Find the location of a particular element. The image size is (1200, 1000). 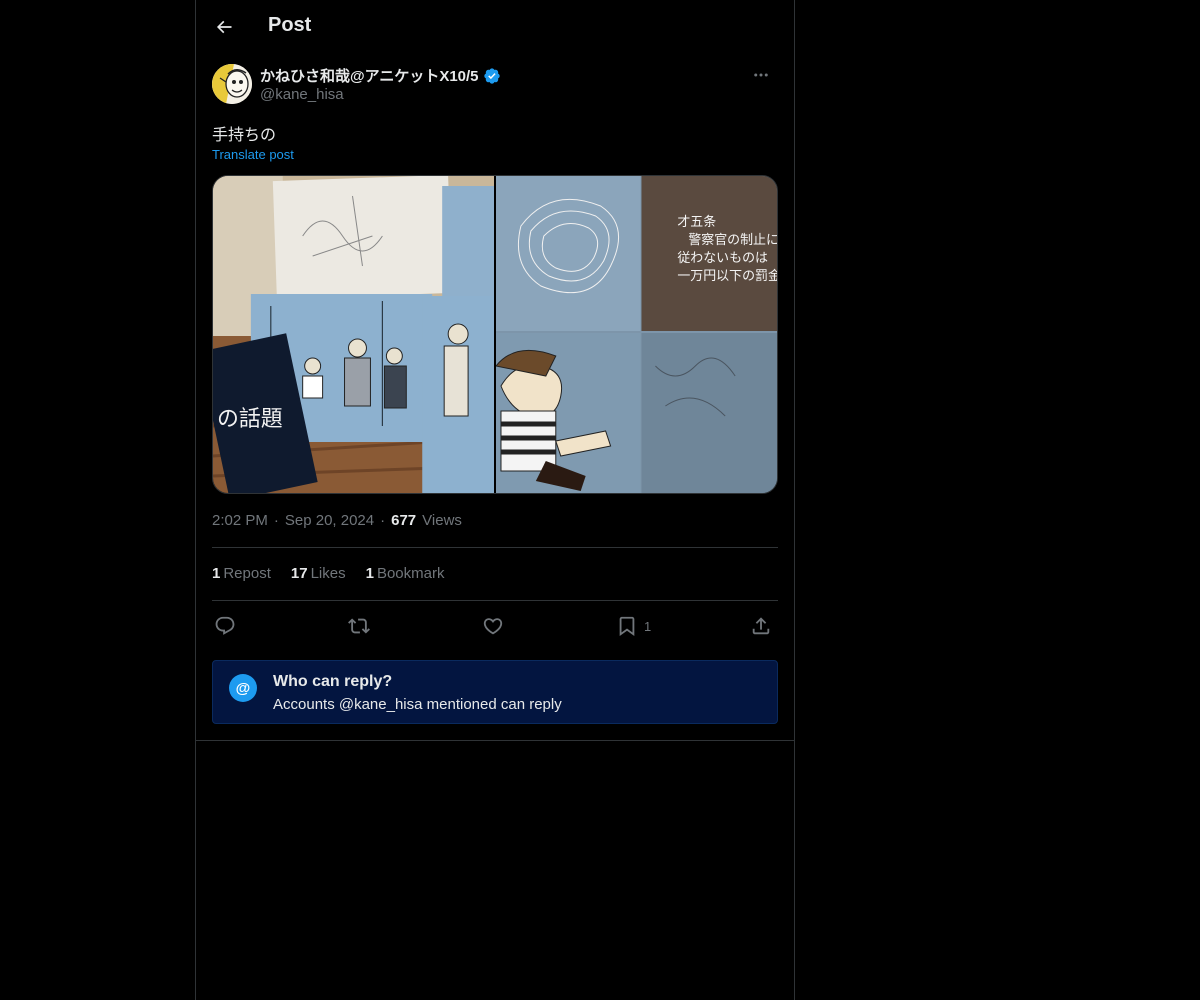

image-book-title: の話題 is located at coordinates (250, 419).